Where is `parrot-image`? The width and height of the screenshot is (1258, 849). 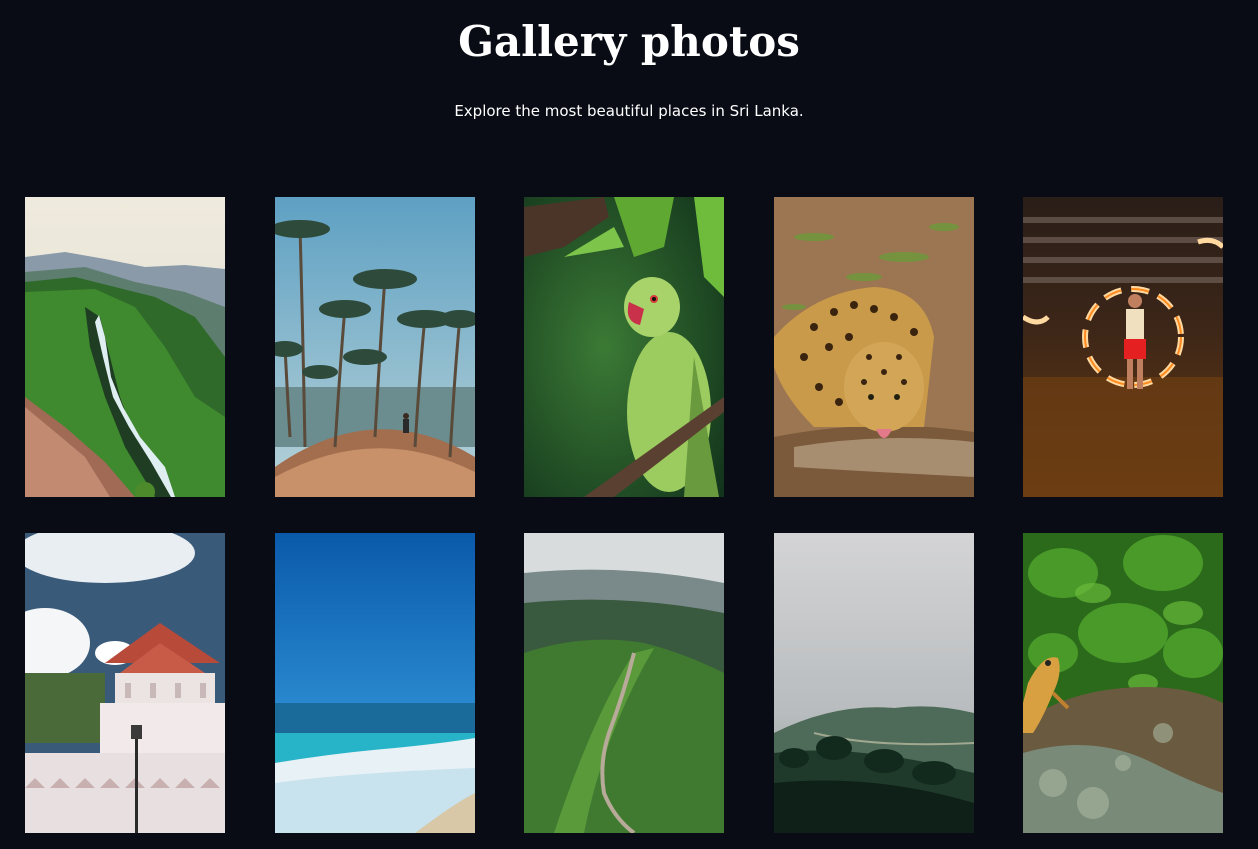
parrot-image is located at coordinates (624, 347).